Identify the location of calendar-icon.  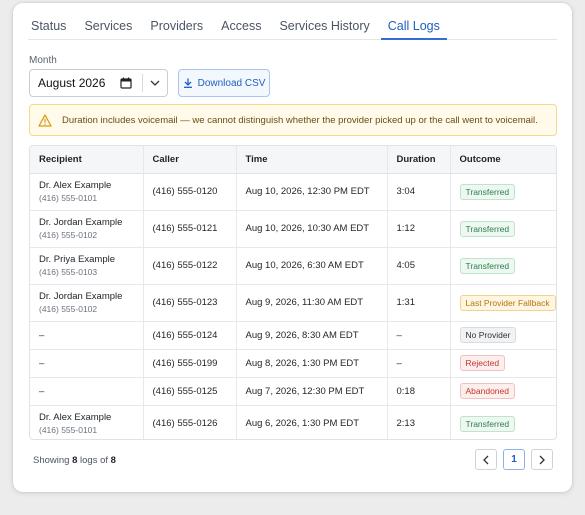
(126, 83).